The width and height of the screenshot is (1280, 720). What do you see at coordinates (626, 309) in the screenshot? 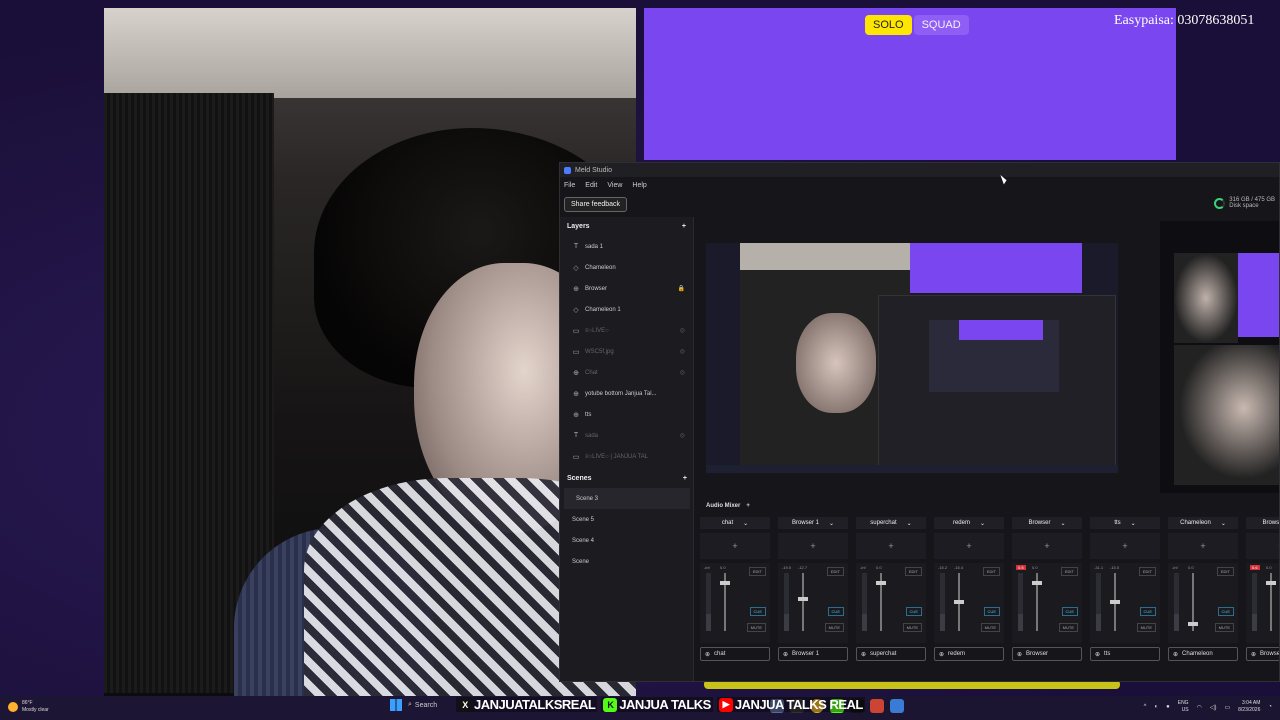
I see `layer-item: ◇ Chameleon 1` at bounding box center [626, 309].